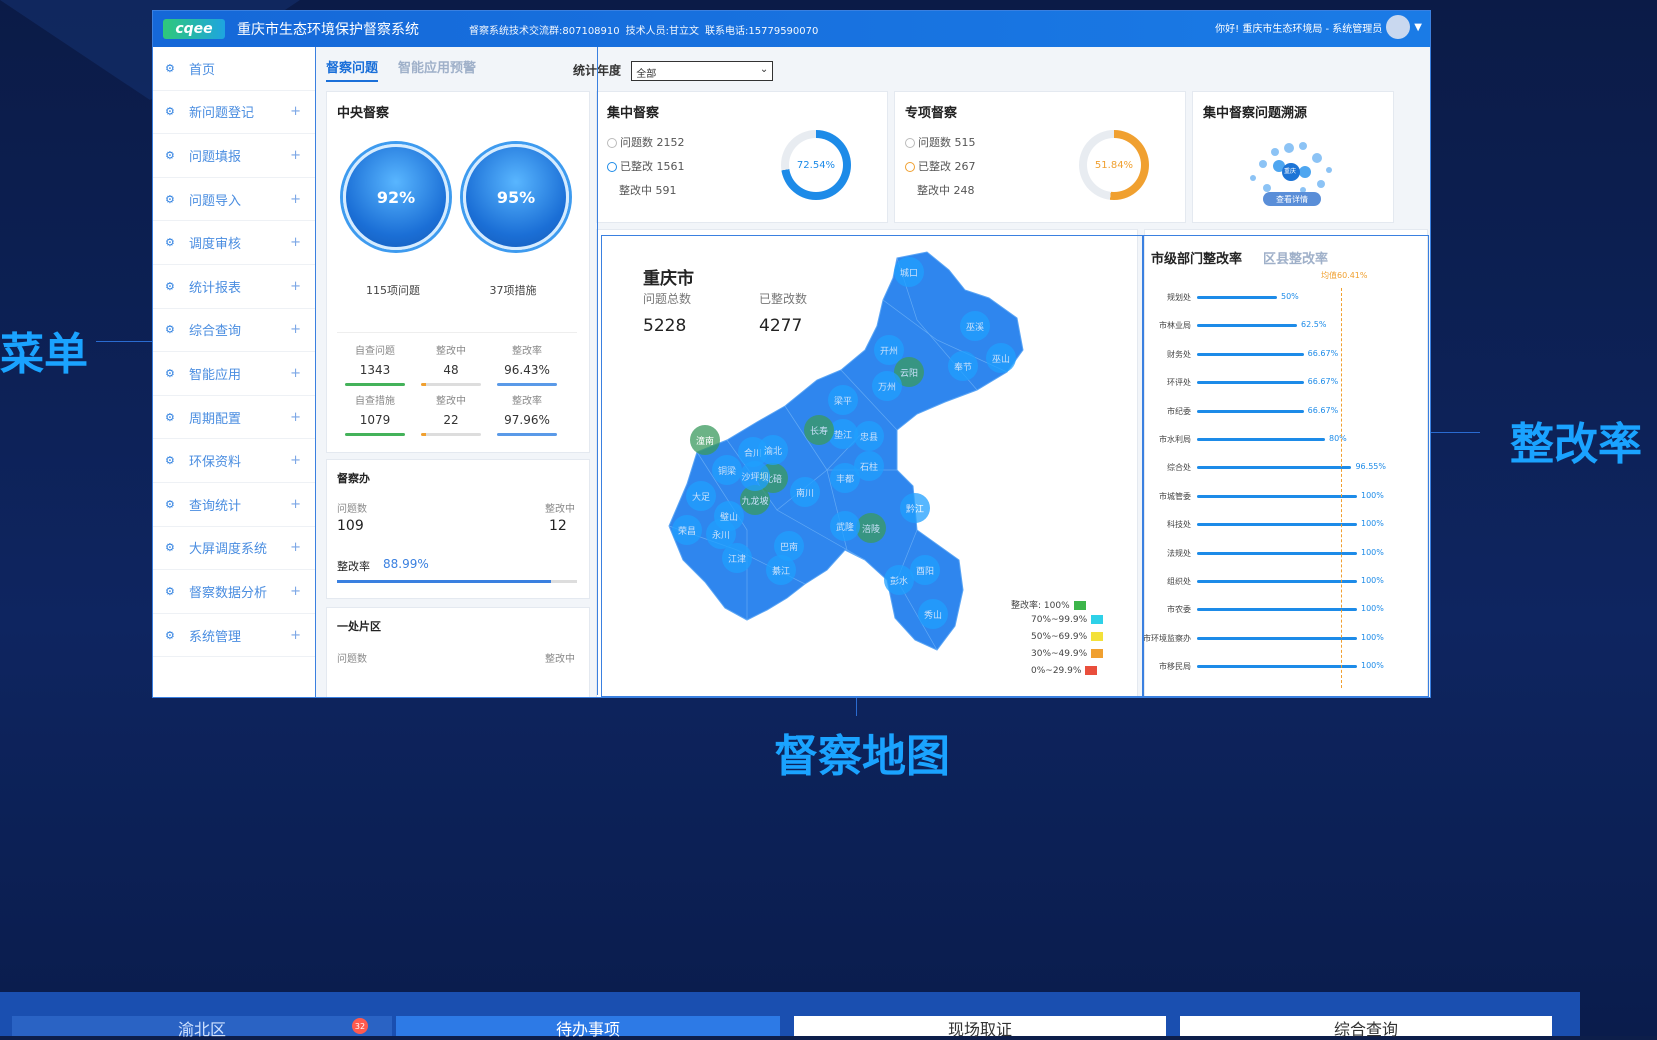 This screenshot has height=1040, width=1657. Describe the element at coordinates (222, 114) in the screenshot. I see `sidebar-item-label: 新问题登记` at that location.